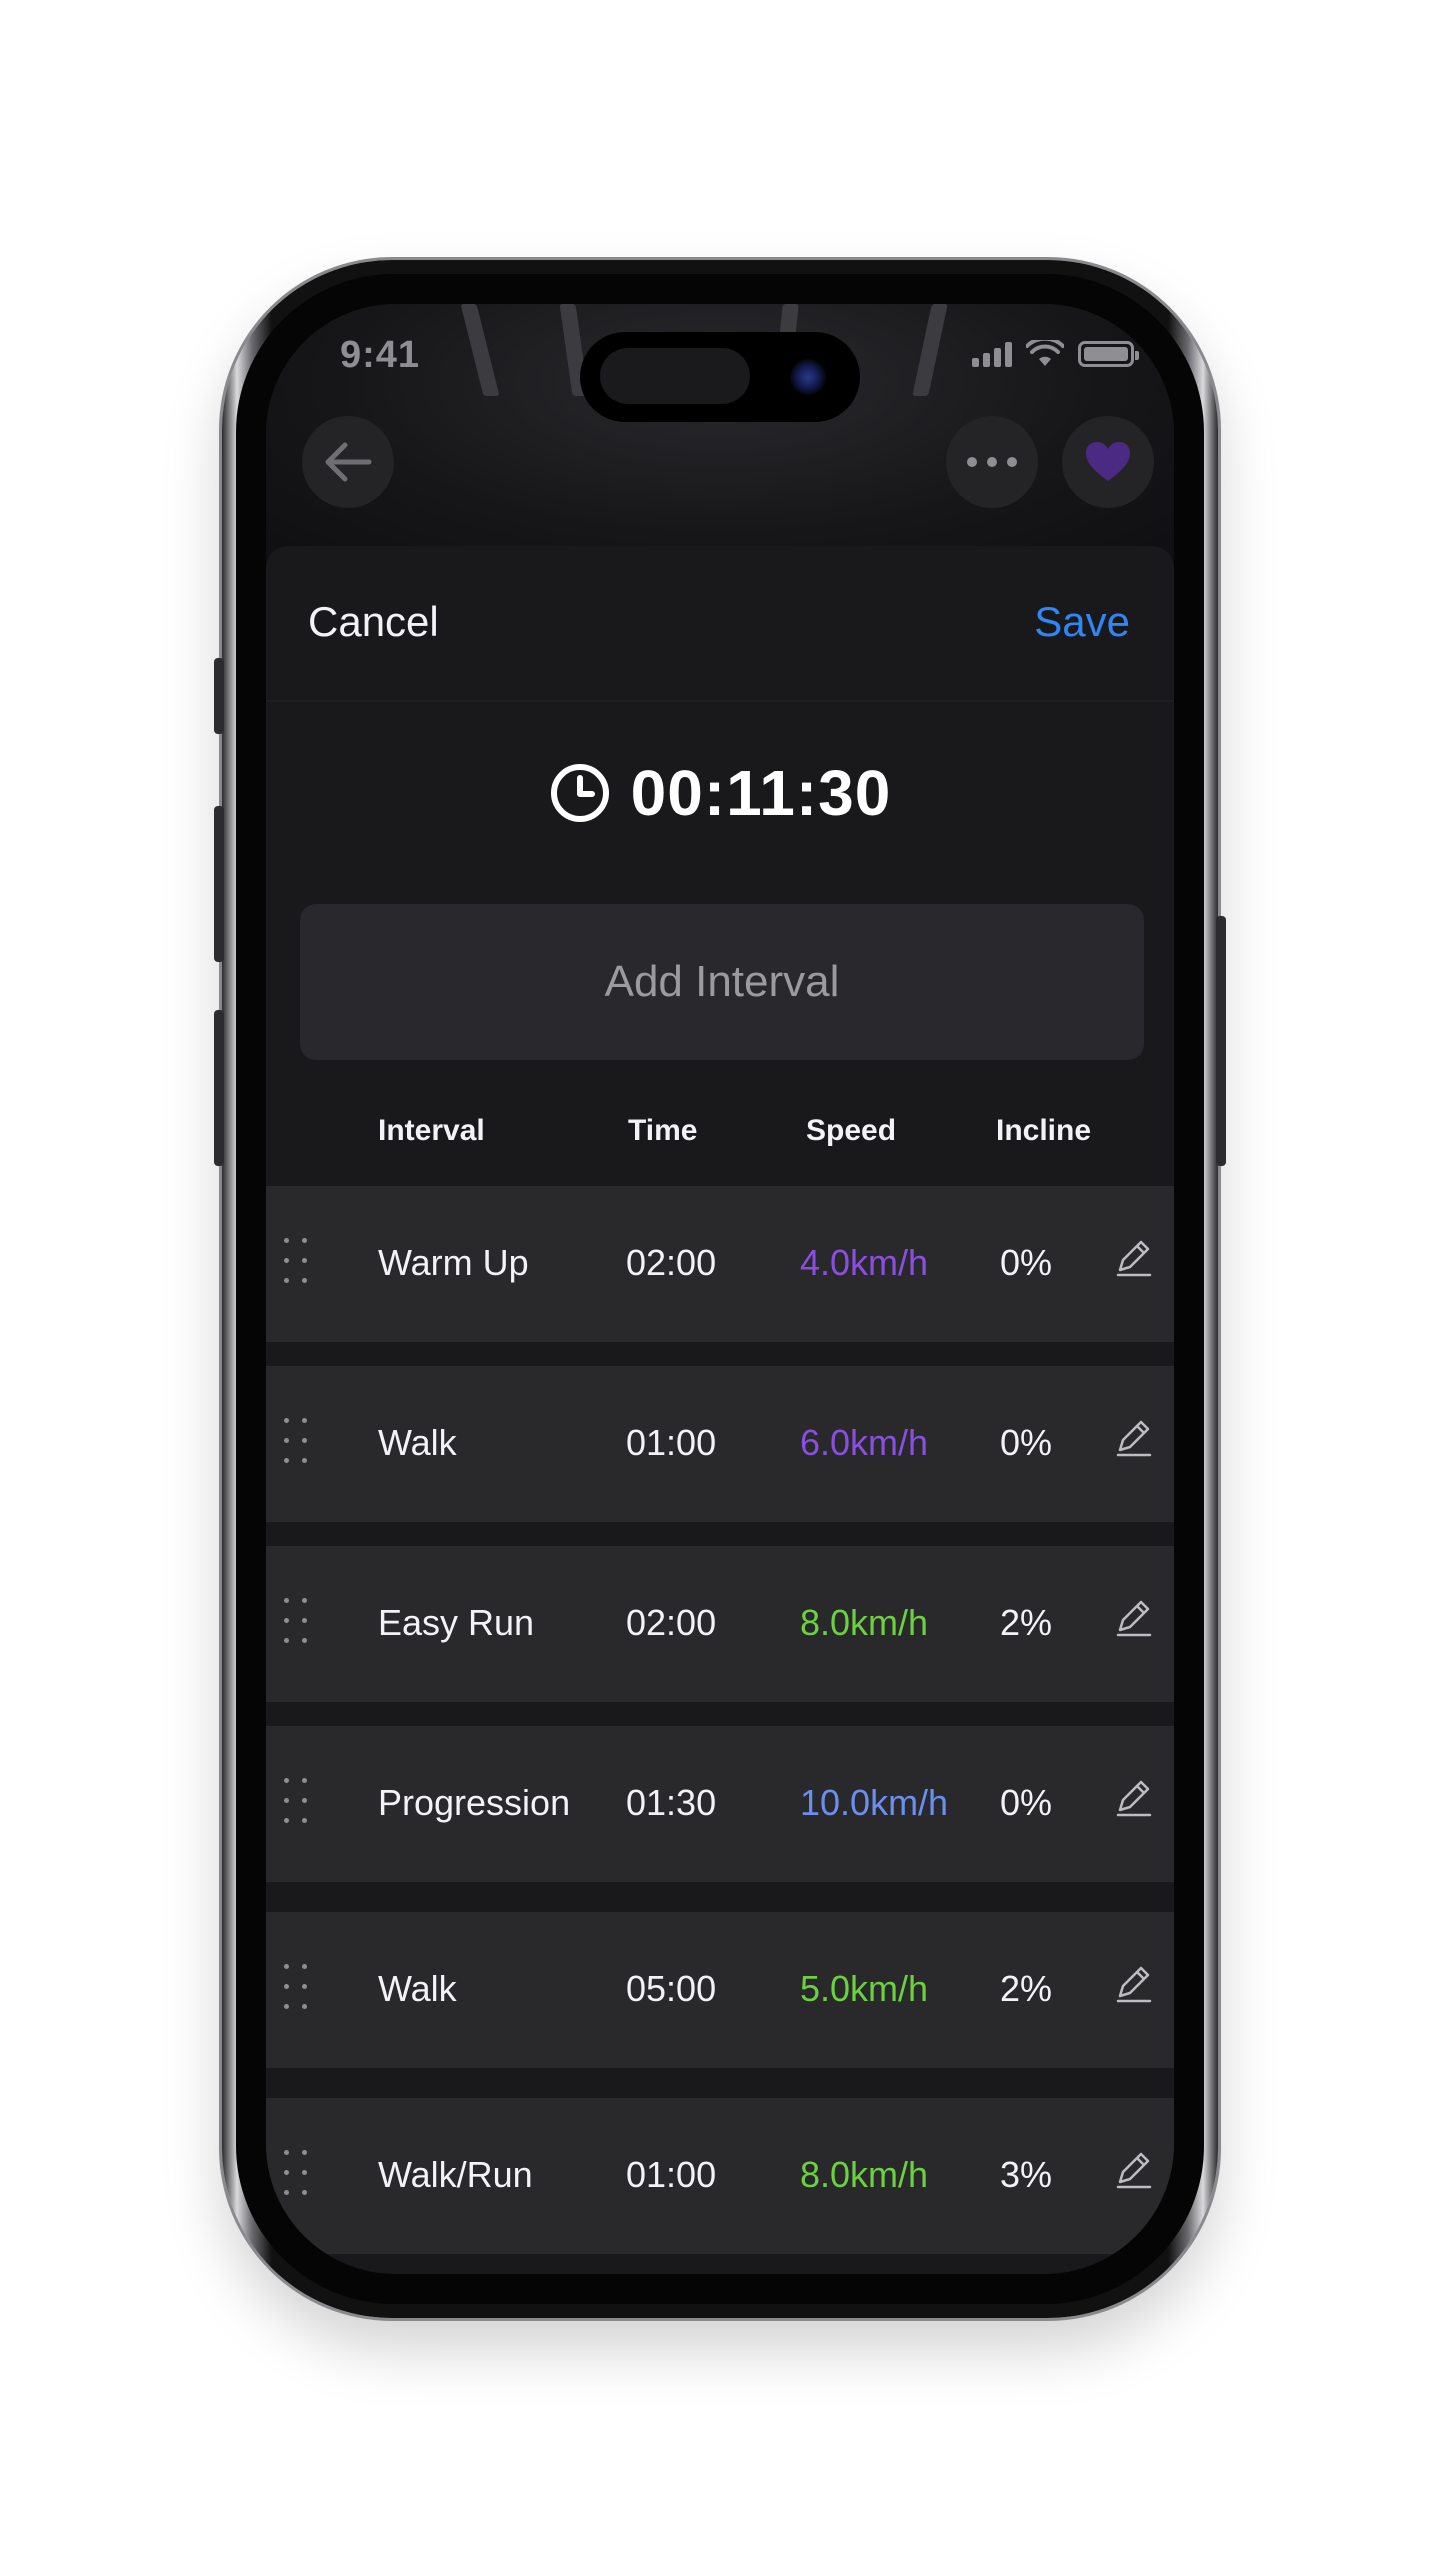  I want to click on interval-row: Progression 01:30 10.0km/h 0%, so click(720, 1804).